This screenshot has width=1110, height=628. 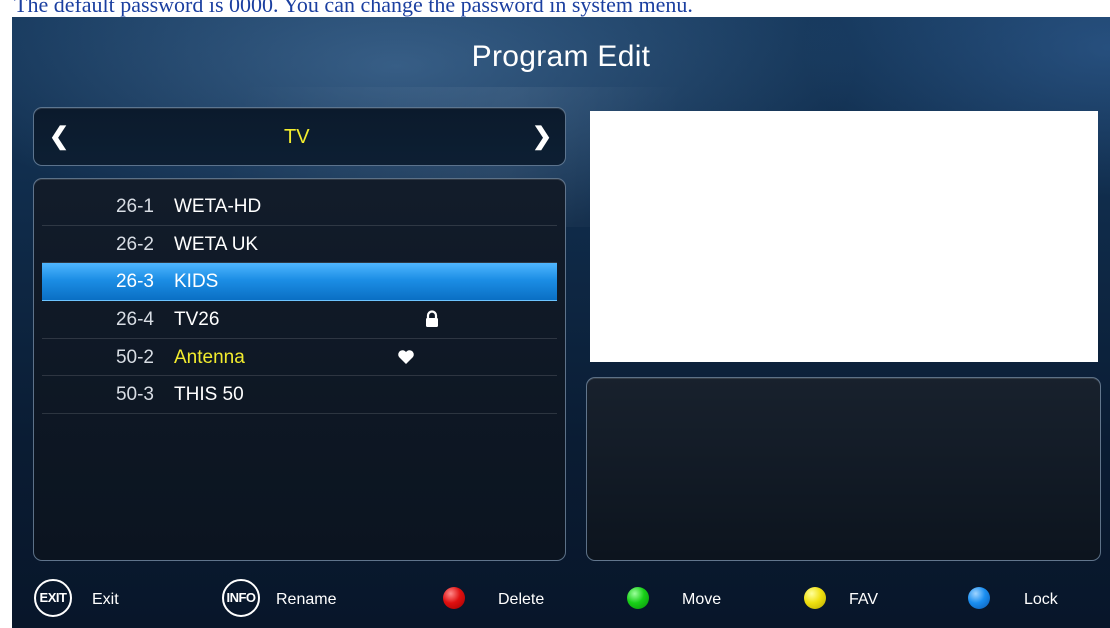 What do you see at coordinates (299, 207) in the screenshot?
I see `channel-row: 26-1 WETA-HD` at bounding box center [299, 207].